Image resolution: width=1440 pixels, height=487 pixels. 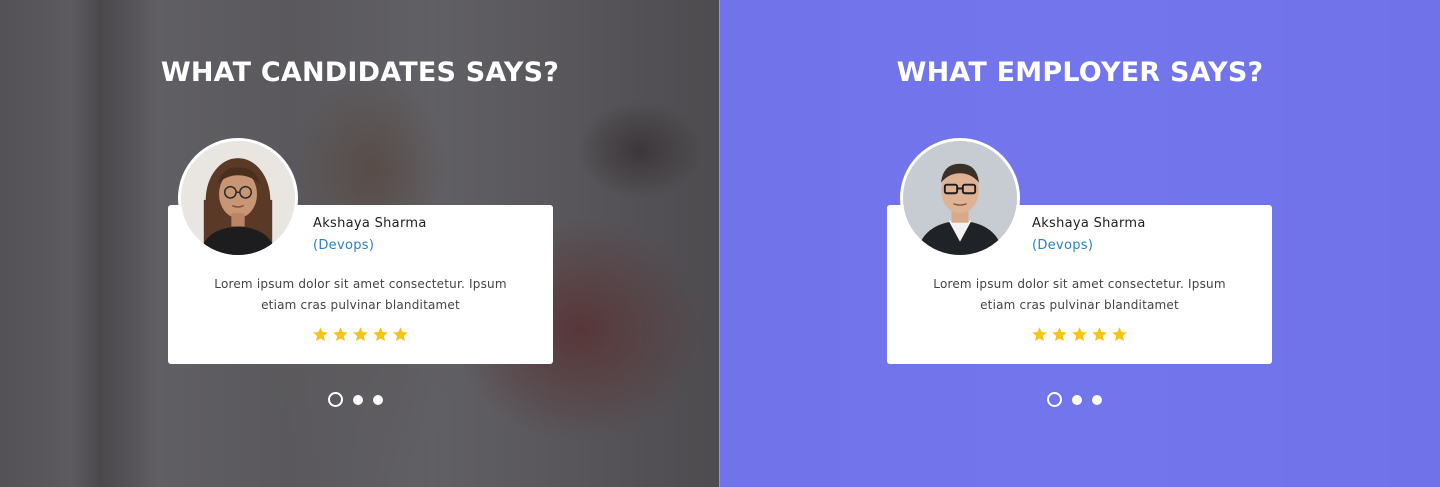 I want to click on employer-quote-line-2: etiam cras pulvinar blanditamet, so click(x=1079, y=305).